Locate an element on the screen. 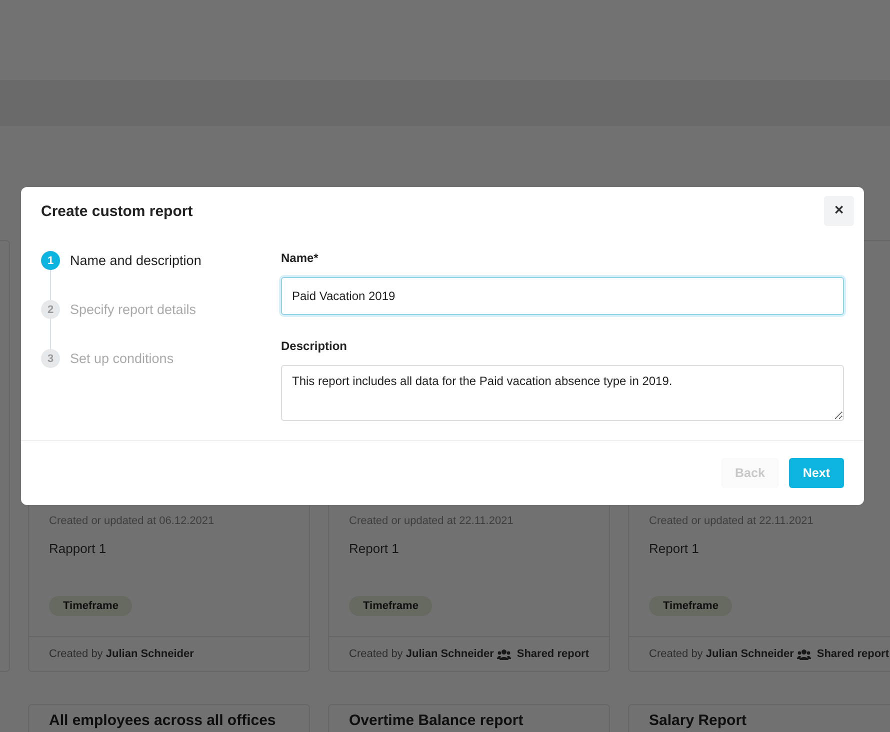 This screenshot has width=890, height=732. report-title: All employees across all offices is located at coordinates (163, 720).